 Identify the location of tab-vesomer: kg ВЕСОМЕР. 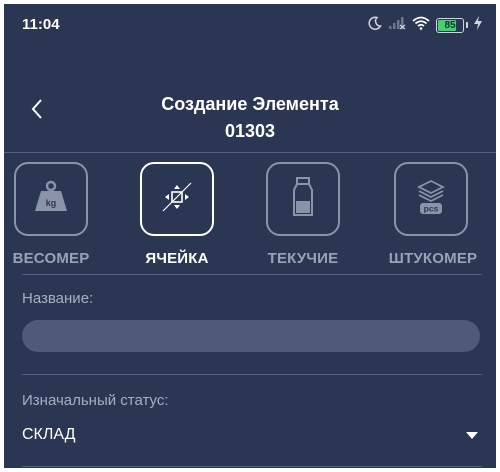
(55, 215).